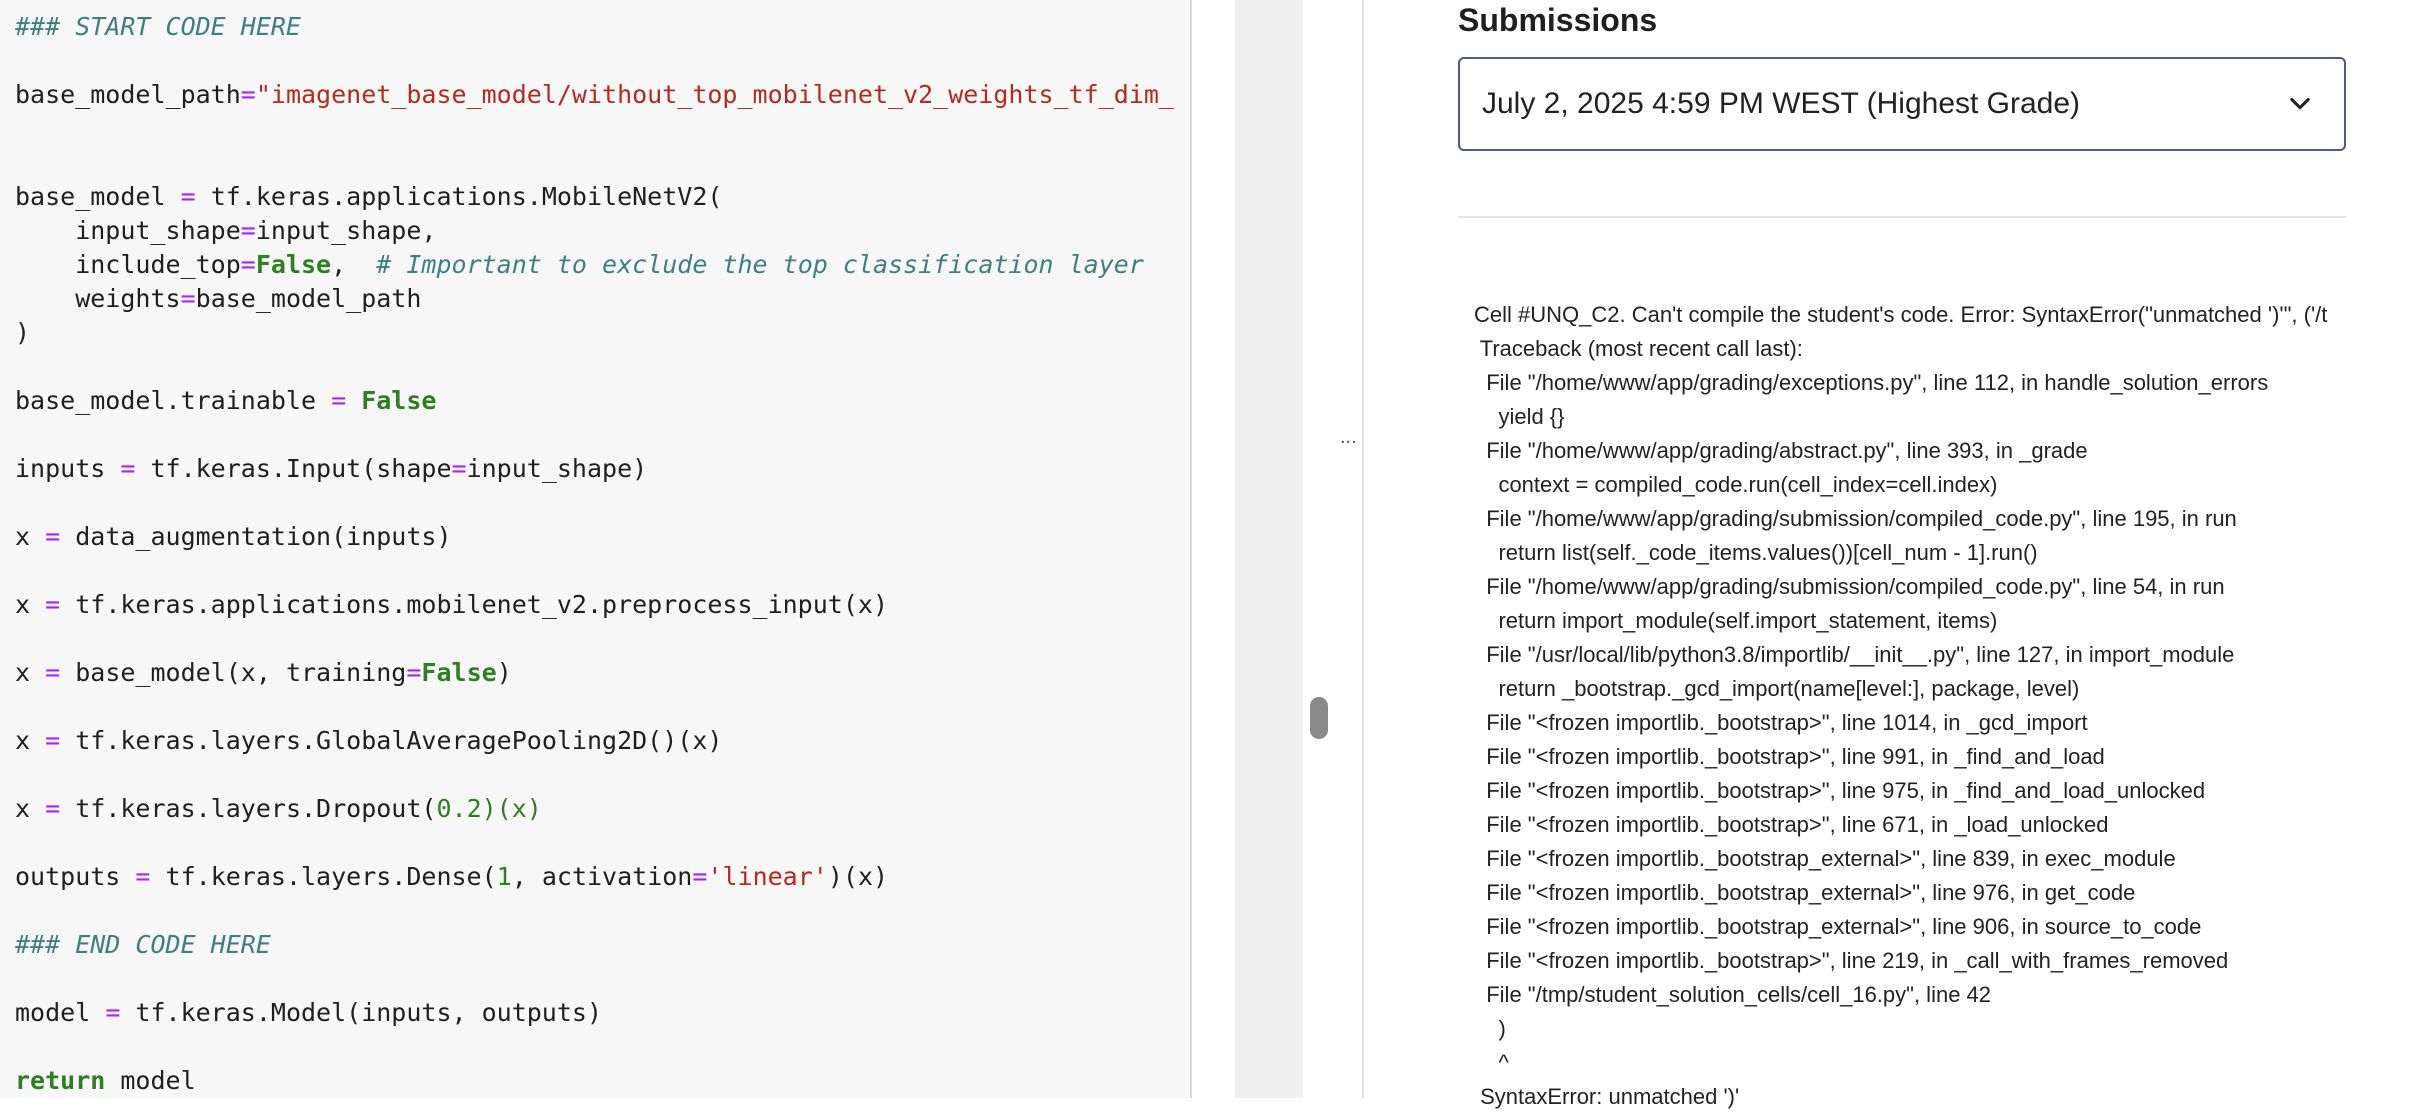 Image resolution: width=2428 pixels, height=1114 pixels. Describe the element at coordinates (602, 876) in the screenshot. I see `code-token: , activation` at that location.